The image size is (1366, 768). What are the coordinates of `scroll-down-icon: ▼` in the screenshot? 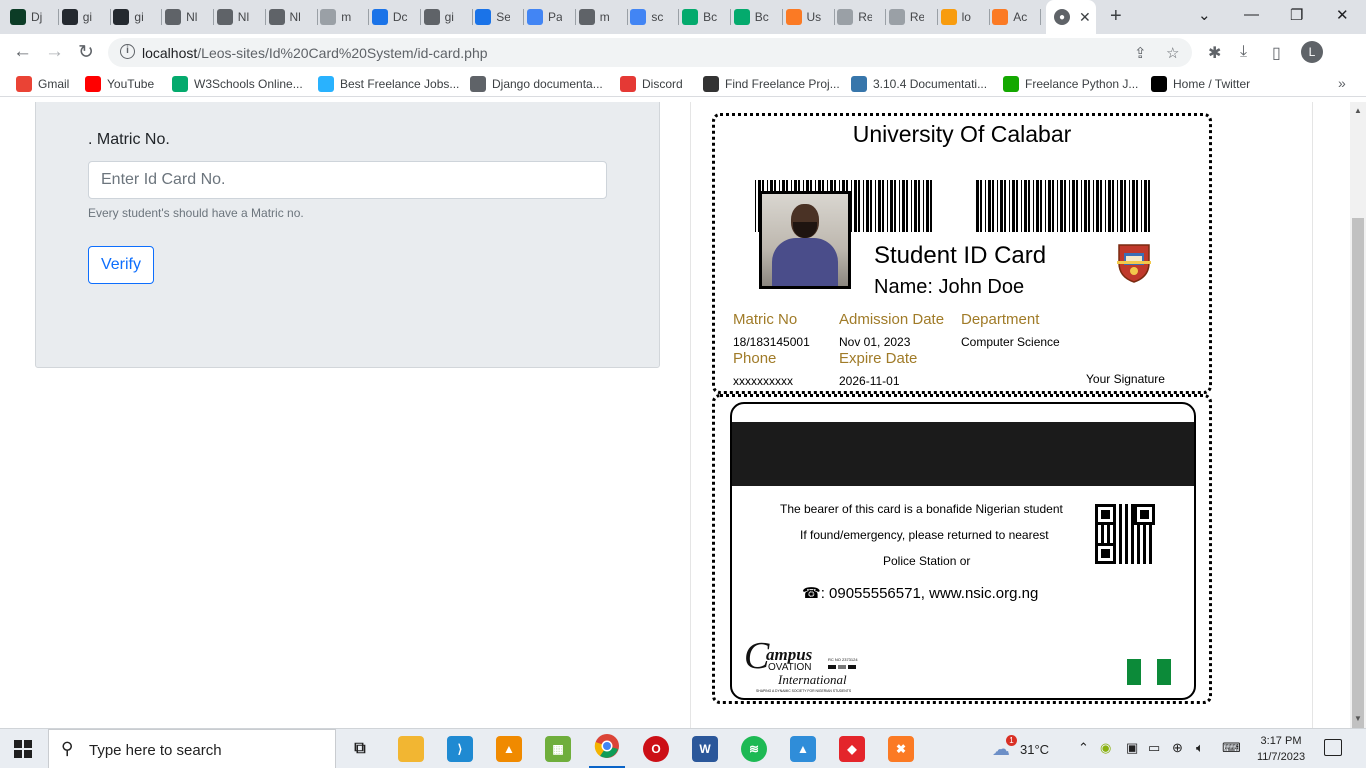 It's located at (1358, 718).